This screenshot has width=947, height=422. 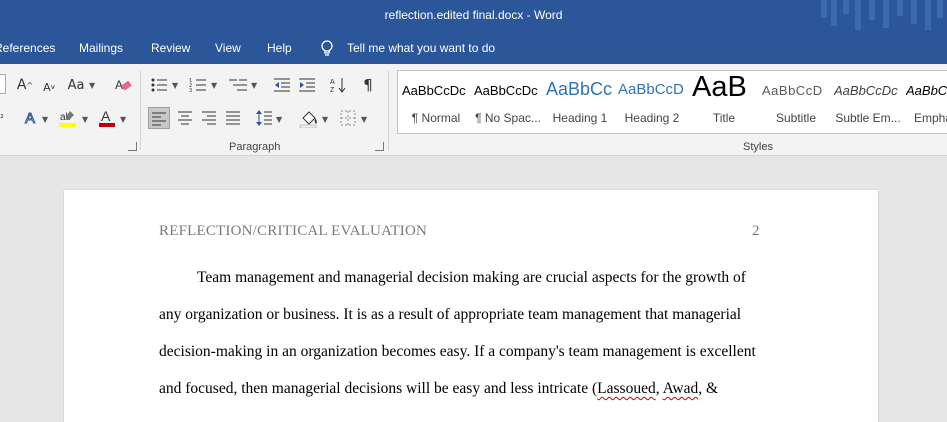 What do you see at coordinates (3, 84) in the screenshot?
I see `font-size-box` at bounding box center [3, 84].